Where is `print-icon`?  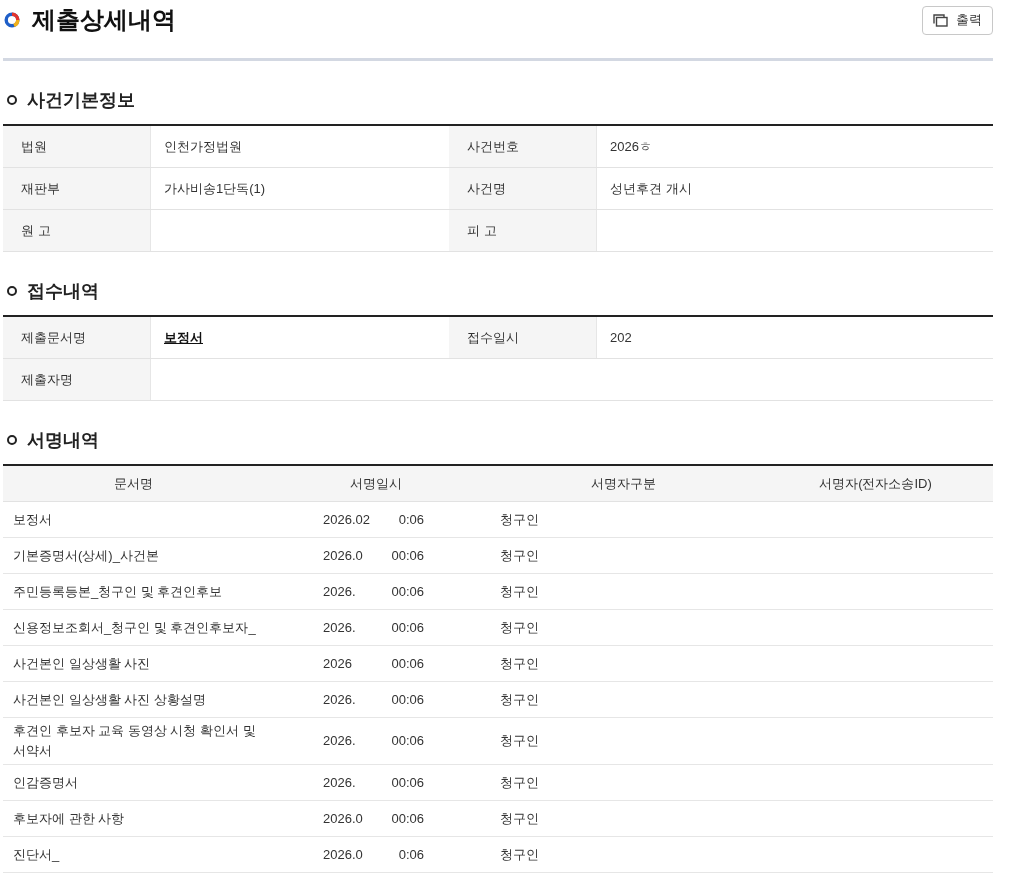 print-icon is located at coordinates (940, 20).